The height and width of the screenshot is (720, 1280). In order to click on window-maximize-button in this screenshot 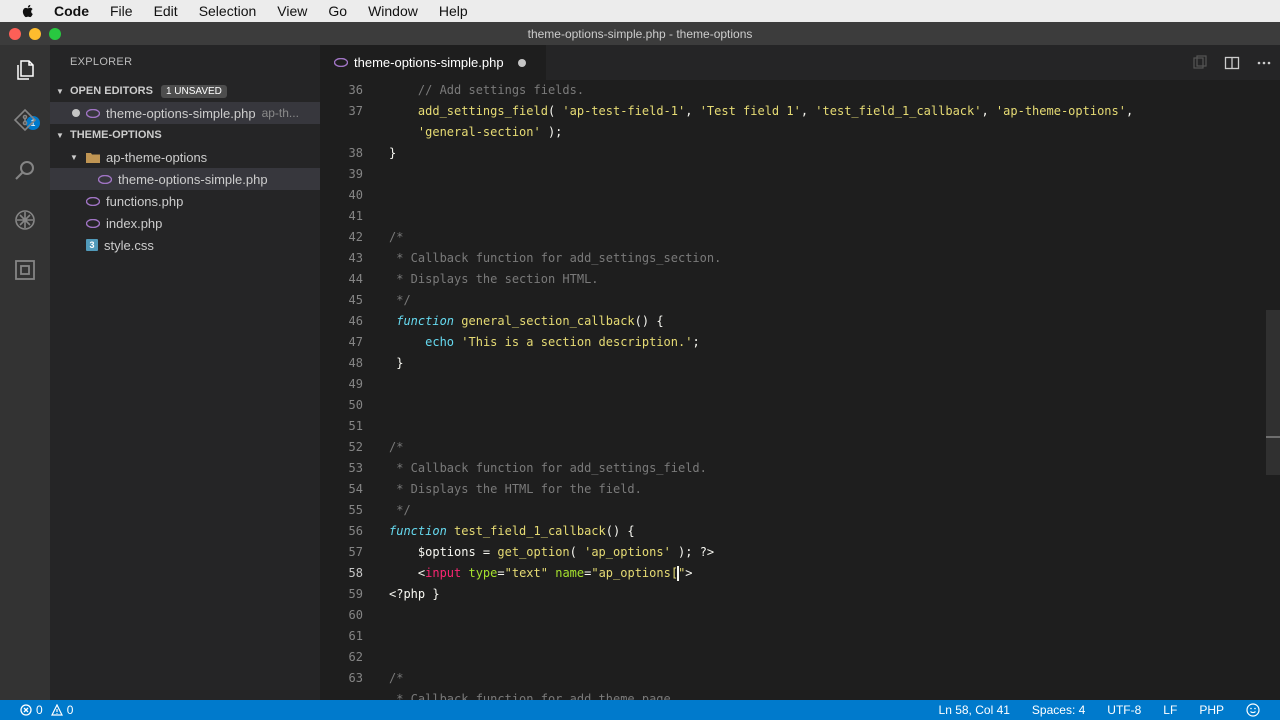, I will do `click(55, 34)`.